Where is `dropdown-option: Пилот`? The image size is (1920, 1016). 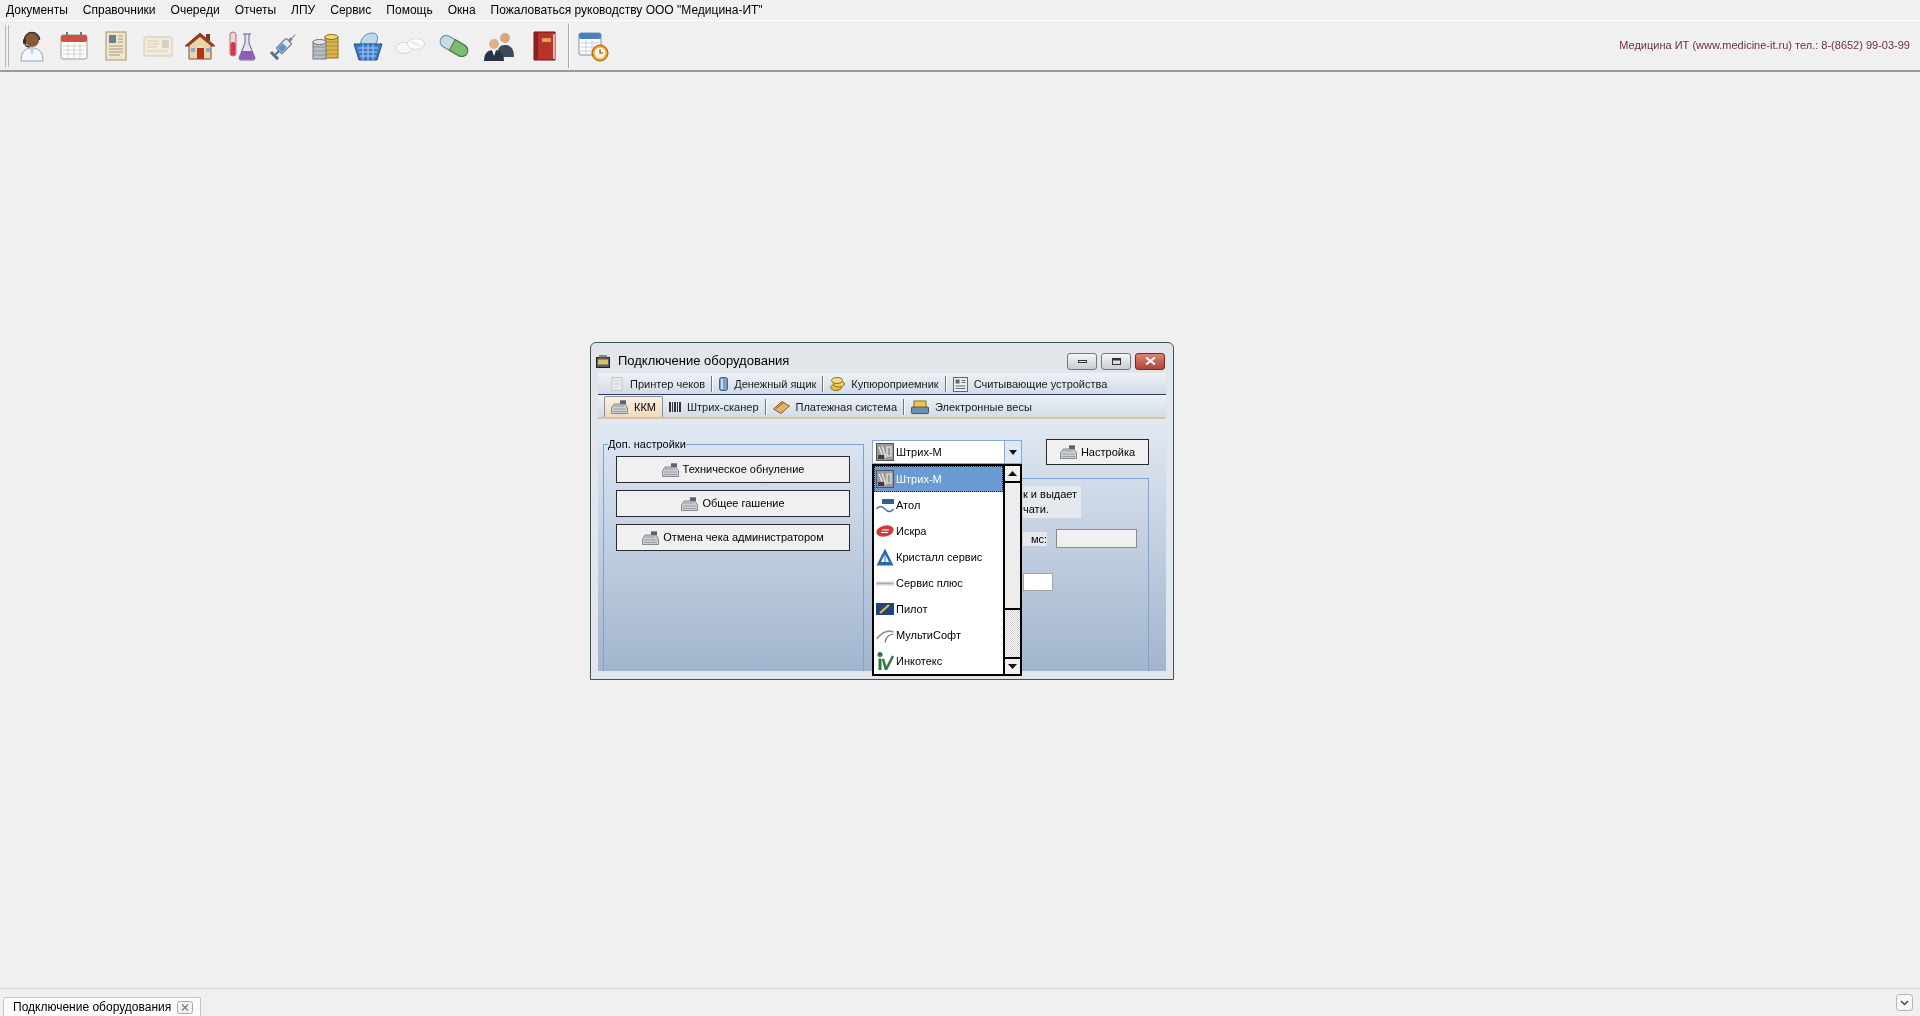 dropdown-option: Пилот is located at coordinates (938, 609).